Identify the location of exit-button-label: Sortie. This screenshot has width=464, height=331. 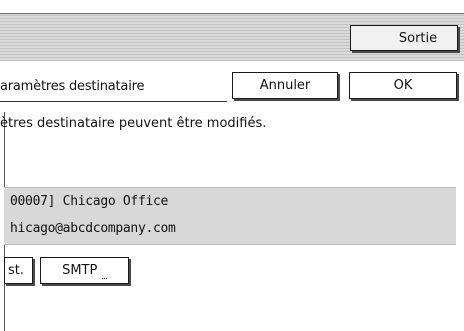
(418, 38).